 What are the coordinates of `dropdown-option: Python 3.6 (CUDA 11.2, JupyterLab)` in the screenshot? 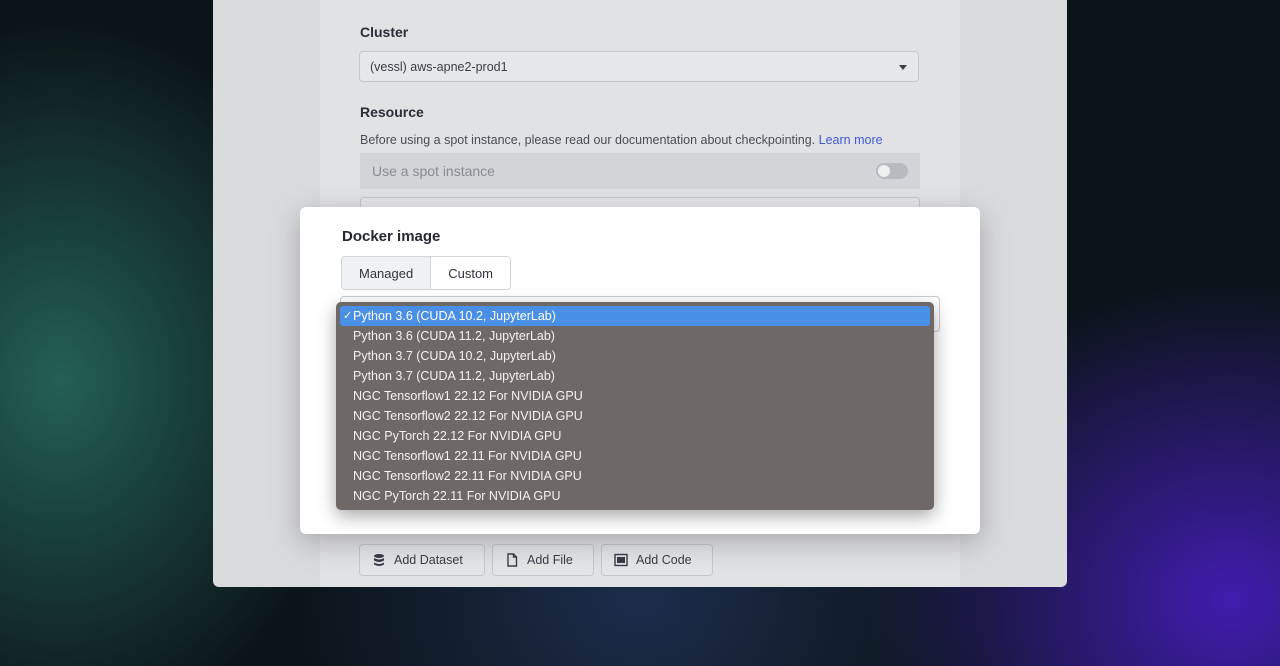 It's located at (635, 336).